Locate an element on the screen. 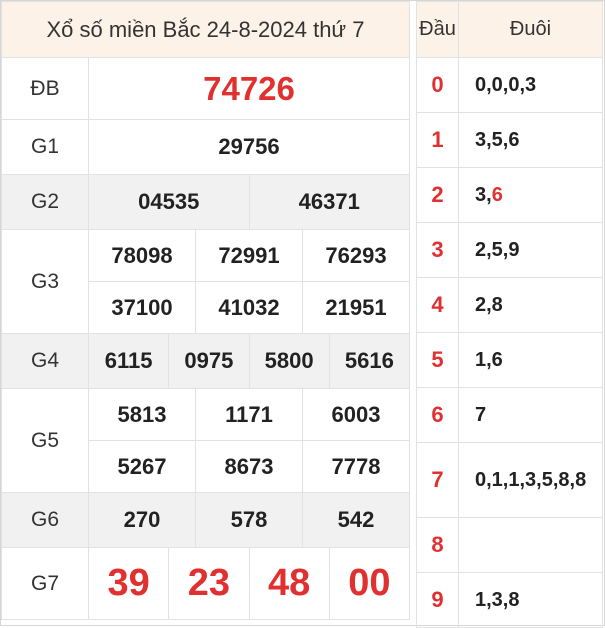 The height and width of the screenshot is (628, 605). prize-value-g5: 8673 is located at coordinates (249, 466).